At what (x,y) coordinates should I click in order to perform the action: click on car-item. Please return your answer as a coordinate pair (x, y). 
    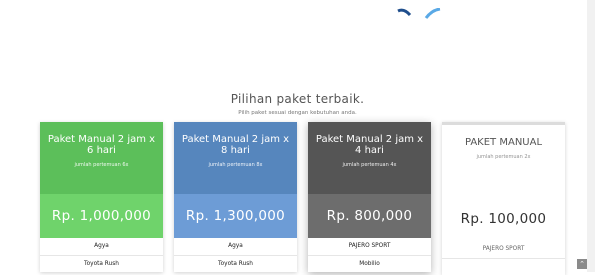
    Looking at the image, I should click on (503, 267).